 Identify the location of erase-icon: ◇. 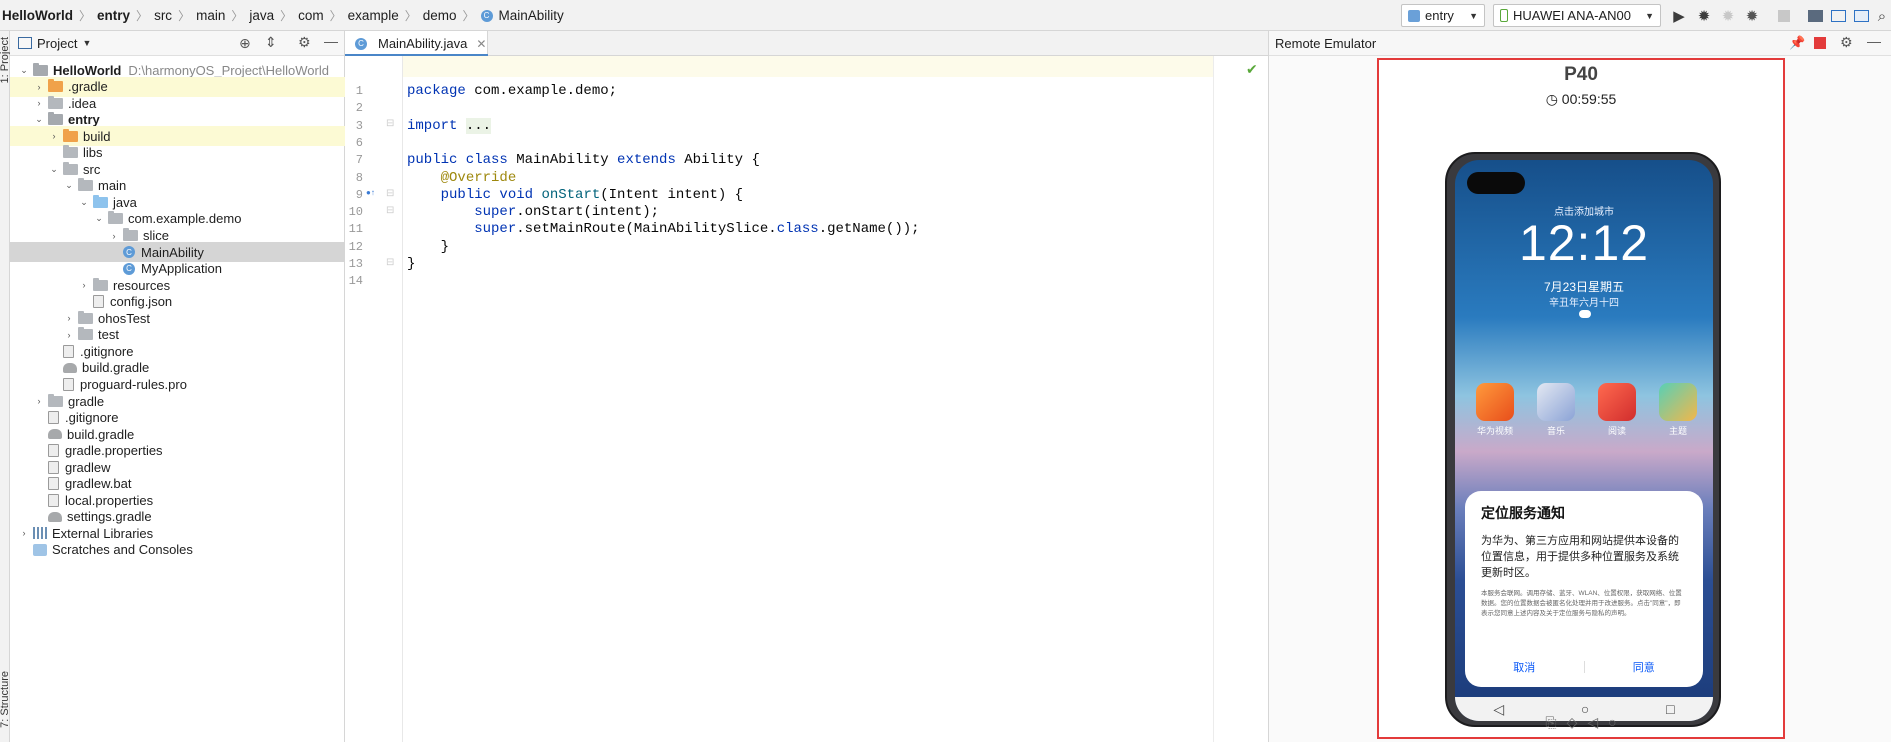
(1572, 722).